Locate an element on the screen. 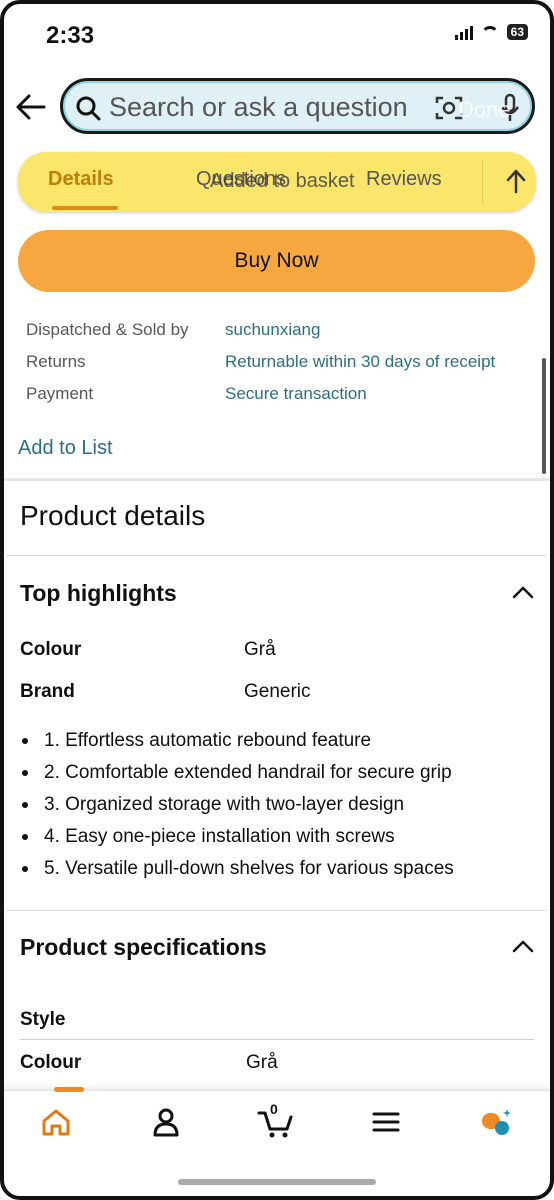 Image resolution: width=554 pixels, height=1200 pixels. returns-link: Returnable within 30 days of receipt is located at coordinates (360, 362).